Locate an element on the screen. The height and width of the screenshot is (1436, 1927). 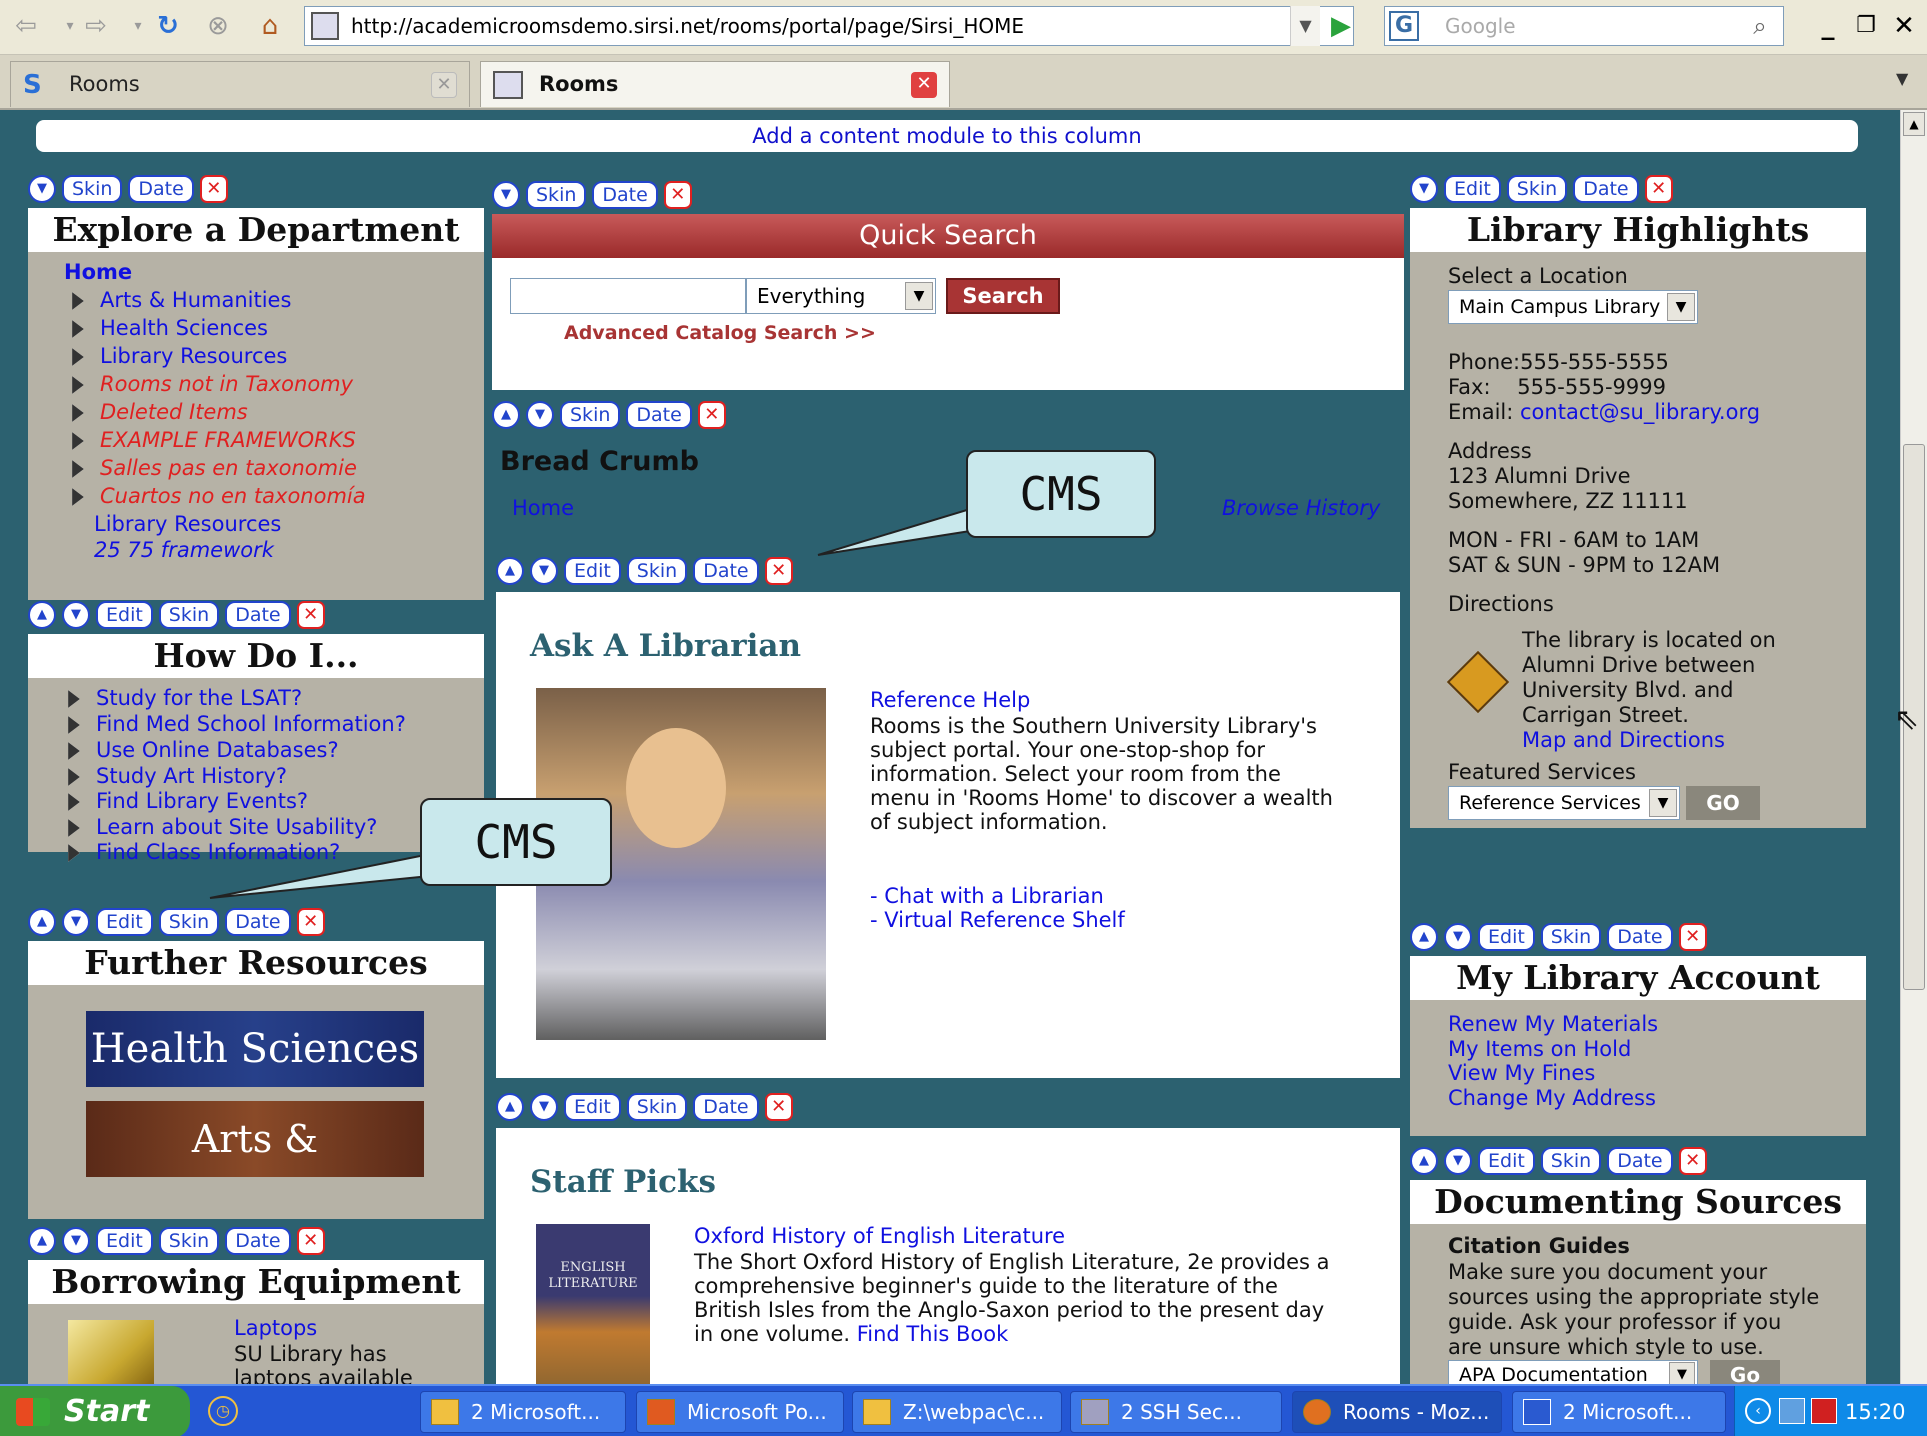
citation-style-select: APA Documentation ▼ is located at coordinates (1573, 1372).